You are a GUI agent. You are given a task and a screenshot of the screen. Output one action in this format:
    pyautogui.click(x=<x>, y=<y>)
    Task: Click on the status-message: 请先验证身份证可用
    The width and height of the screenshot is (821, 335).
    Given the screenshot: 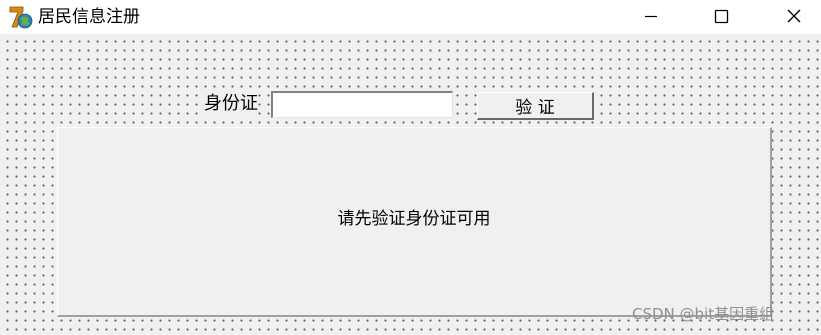 What is the action you would take?
    pyautogui.click(x=414, y=219)
    